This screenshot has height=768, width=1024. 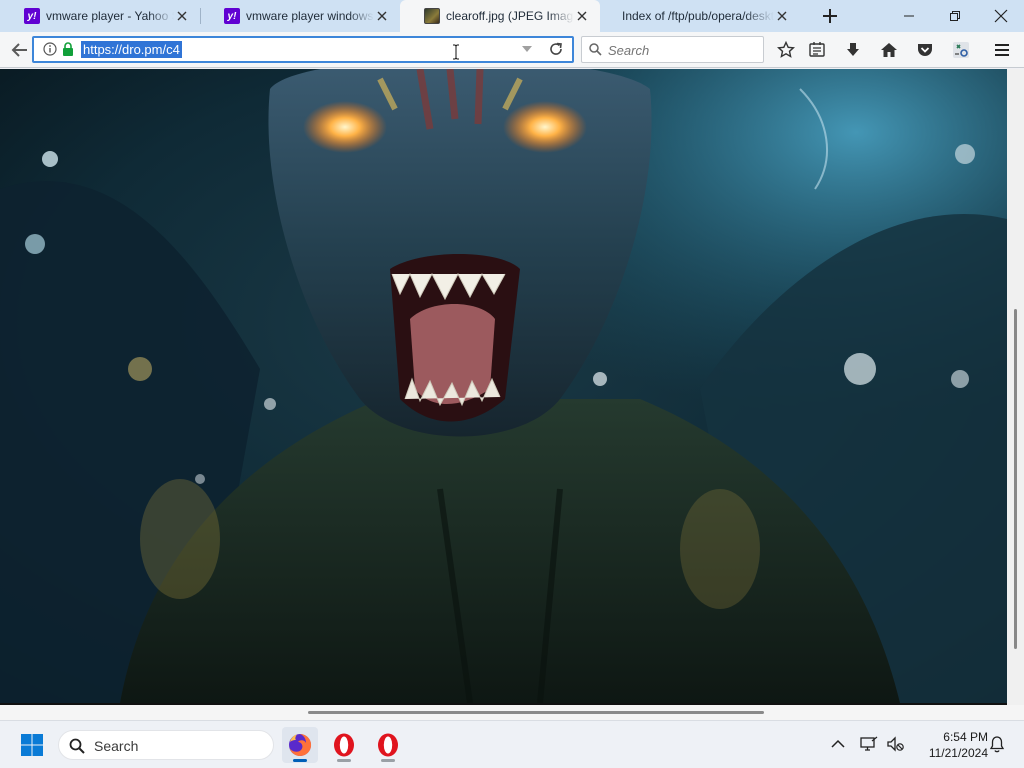 I want to click on restore-icon, so click(x=955, y=16).